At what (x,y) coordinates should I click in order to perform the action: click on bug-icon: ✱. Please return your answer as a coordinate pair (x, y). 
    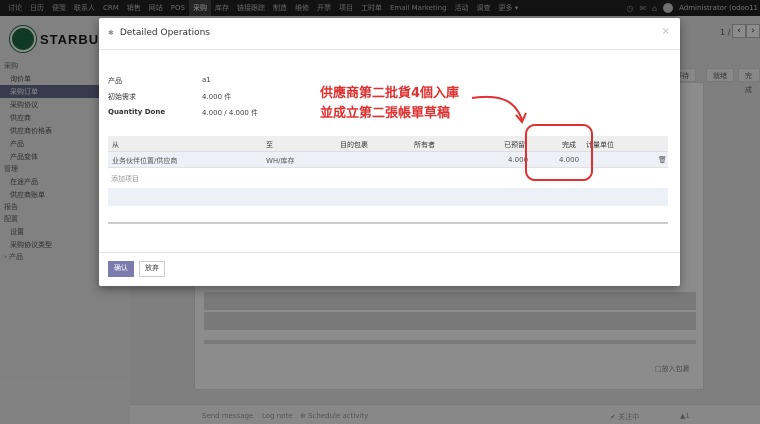
    Looking at the image, I should click on (111, 33).